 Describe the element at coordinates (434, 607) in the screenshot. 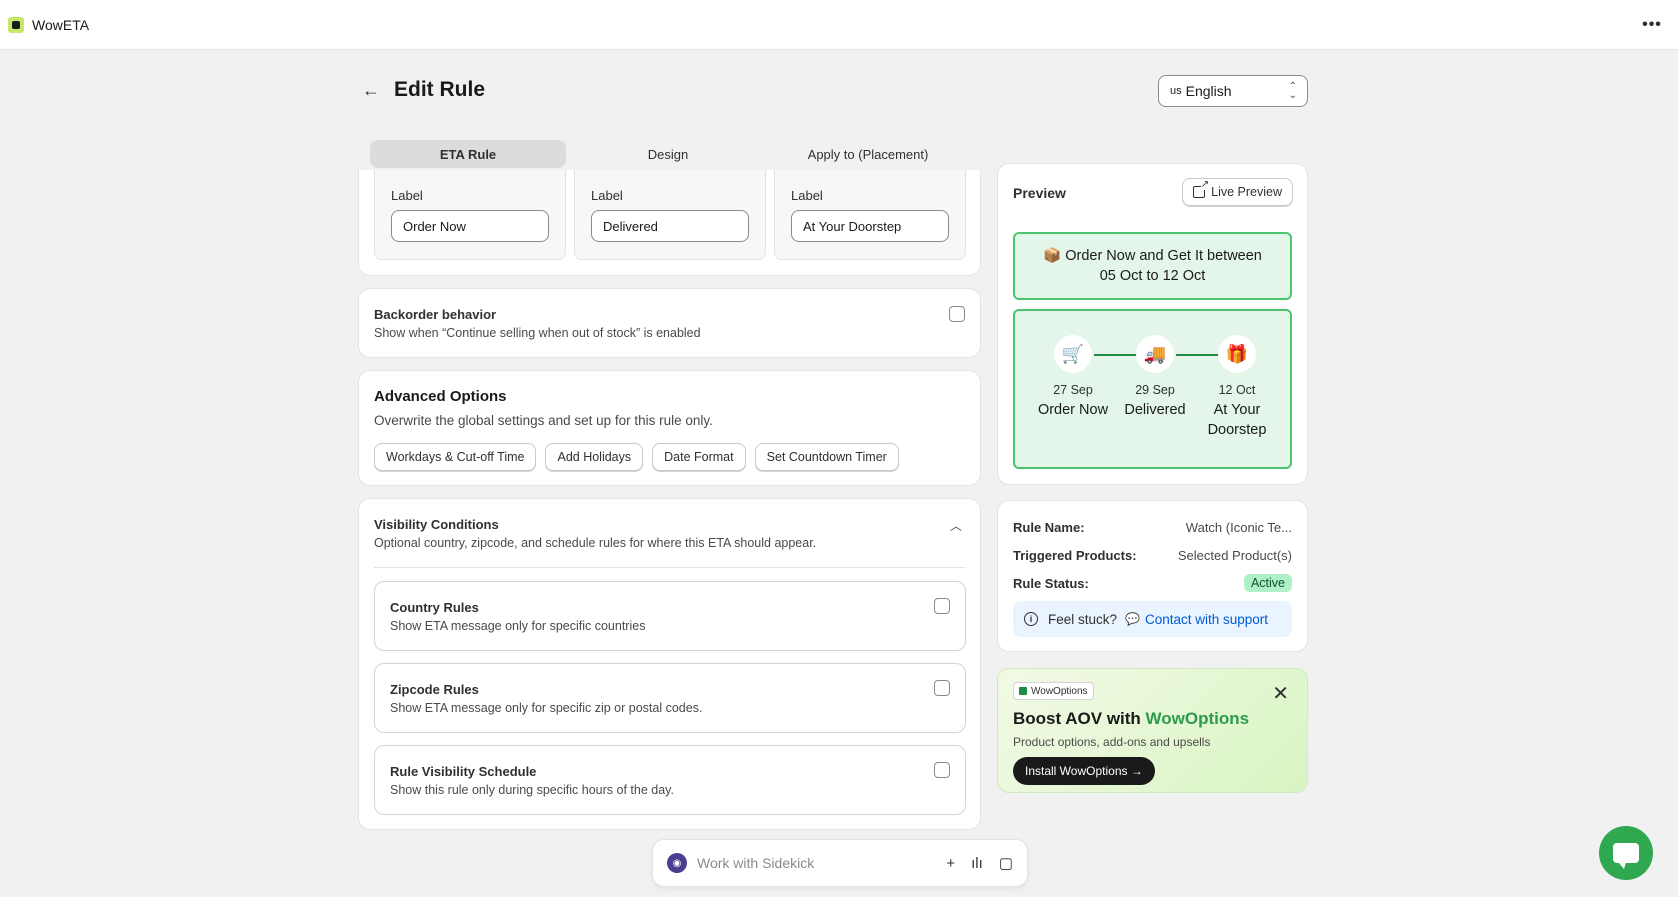

I see `rule-title: Country Rules` at that location.